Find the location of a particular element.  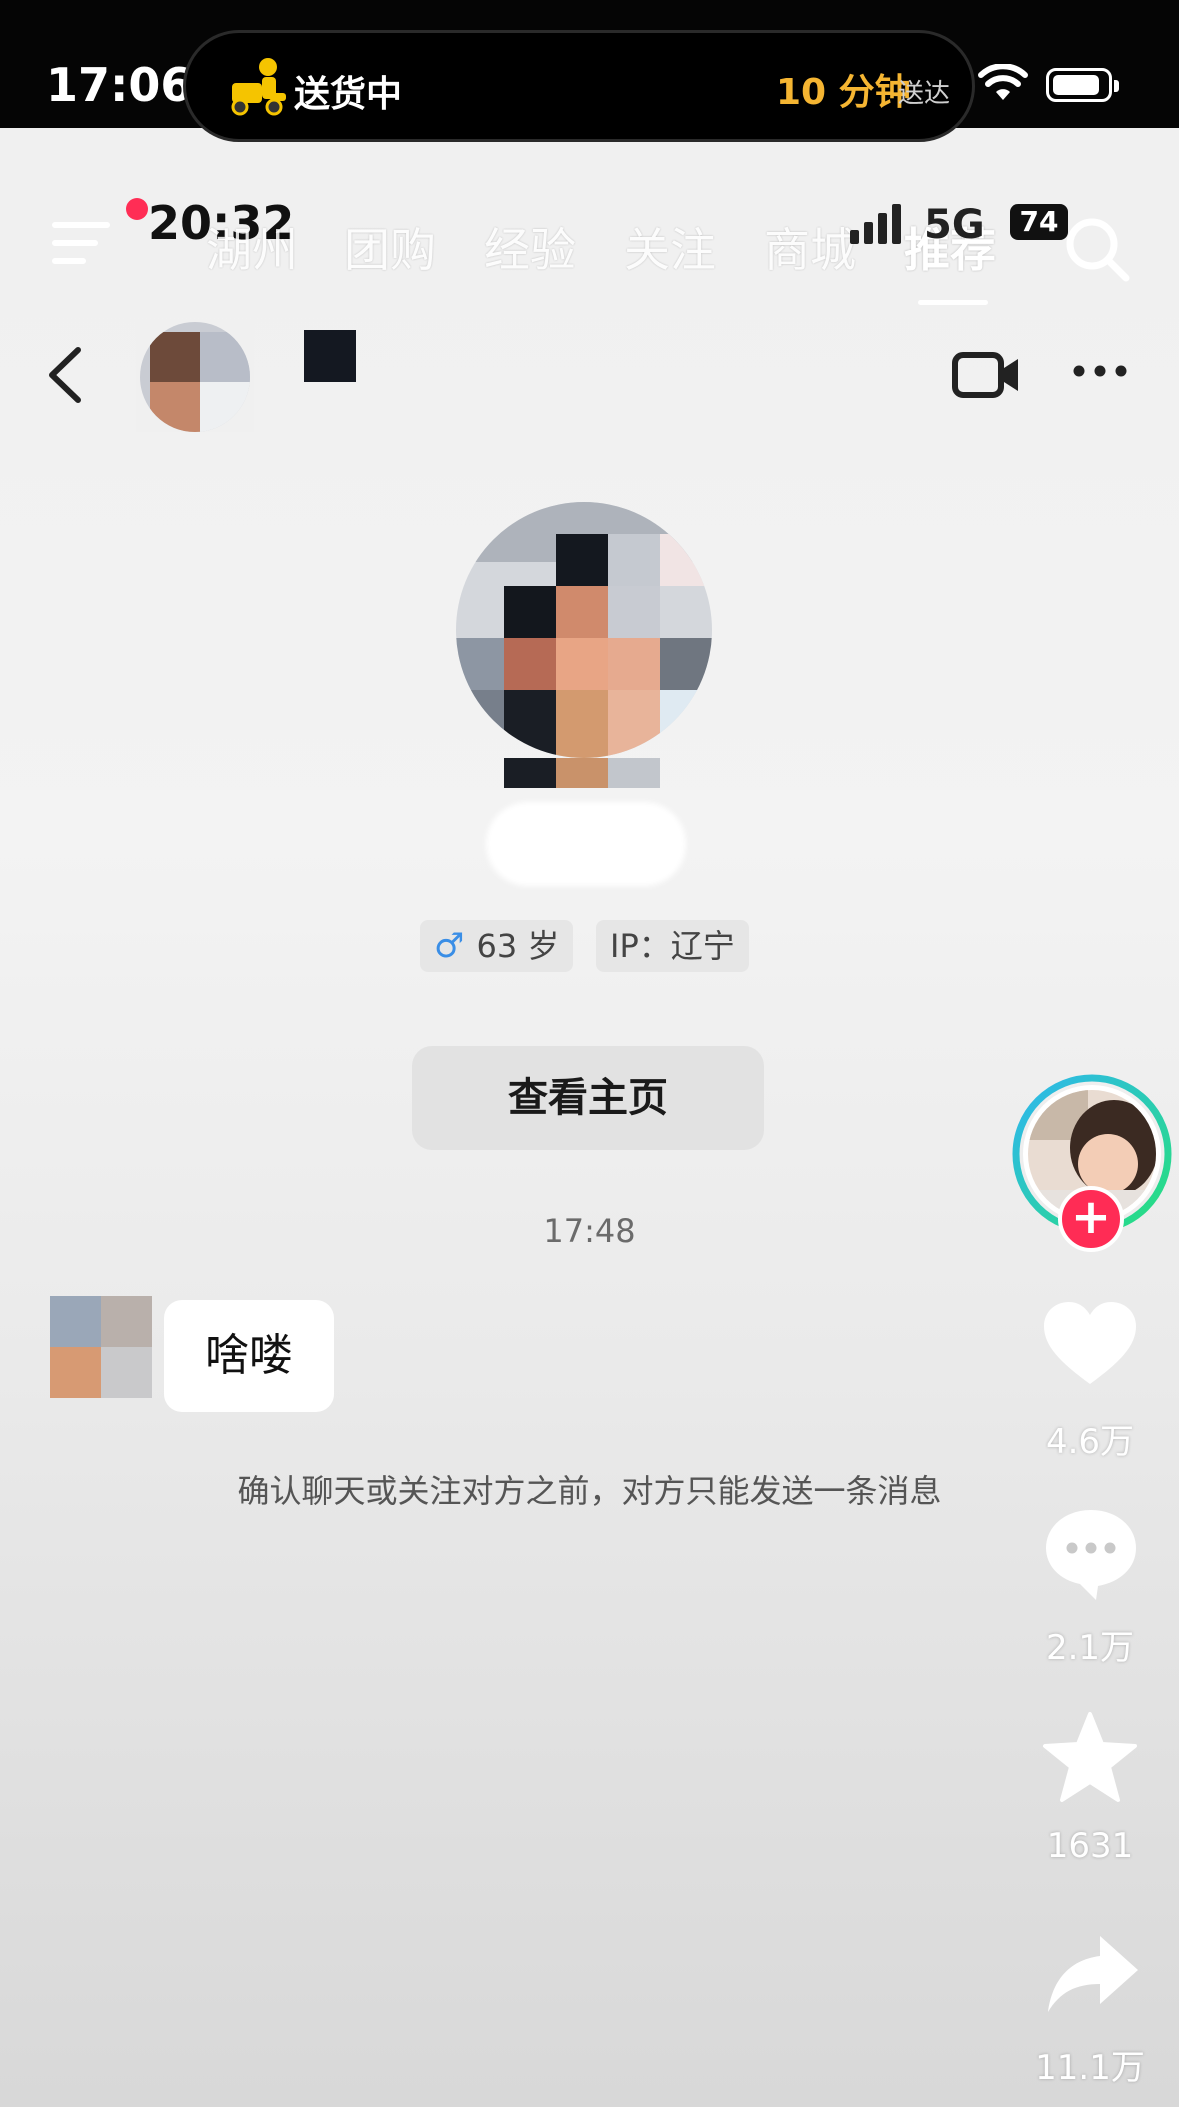

wifi-icon is located at coordinates (1003, 82).